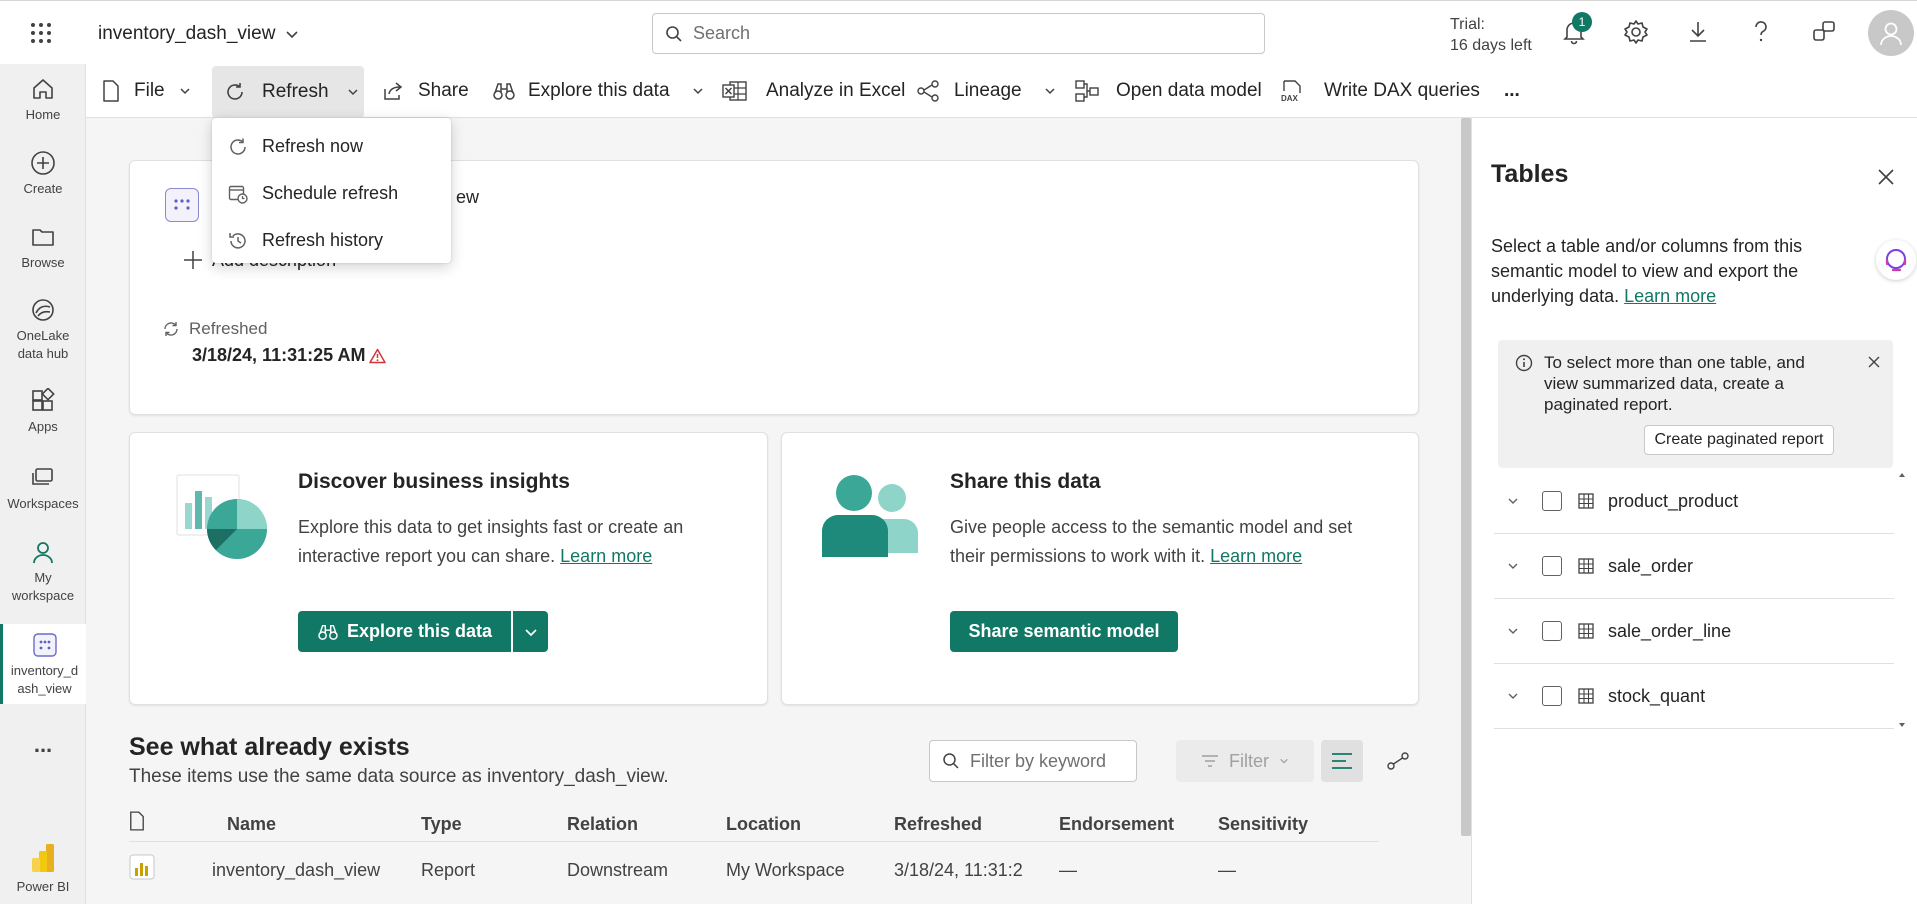 The height and width of the screenshot is (904, 1917). What do you see at coordinates (331, 146) in the screenshot?
I see `menu-item-refresh-now: Refresh now` at bounding box center [331, 146].